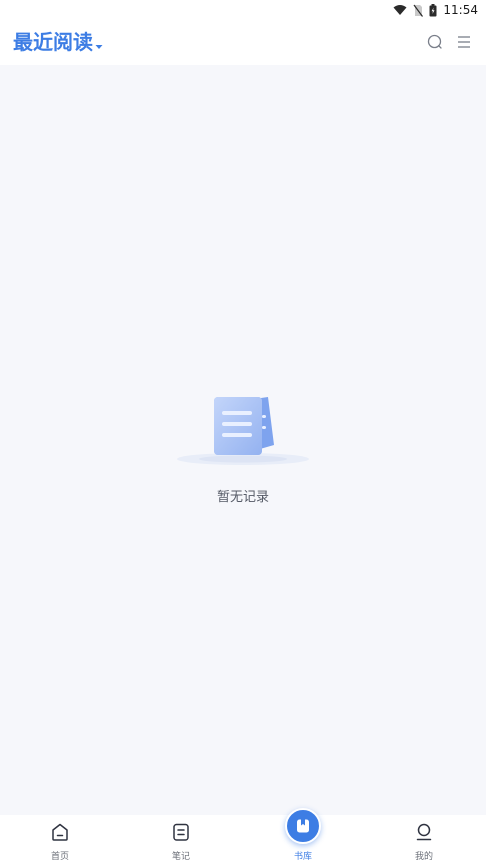 The width and height of the screenshot is (486, 864). I want to click on chevron-down-icon, so click(99, 44).